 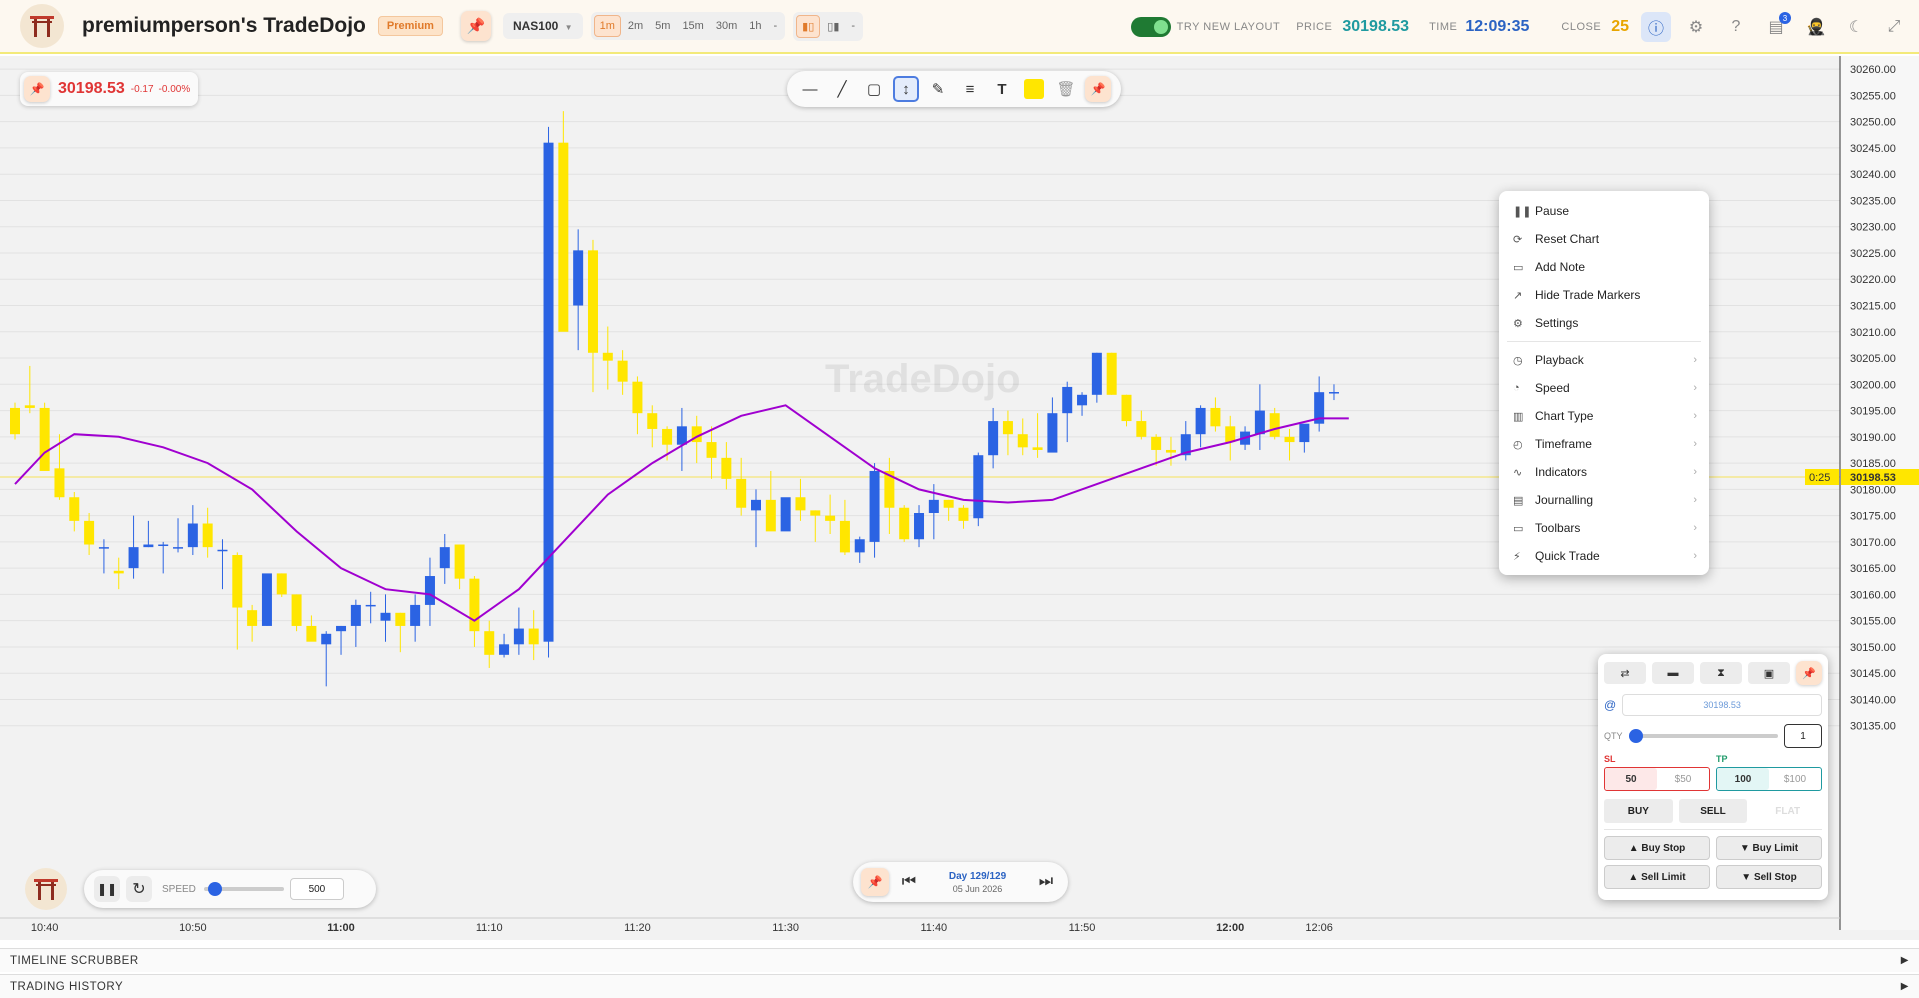 What do you see at coordinates (37, 89) in the screenshot?
I see `pin-price-button: 📌` at bounding box center [37, 89].